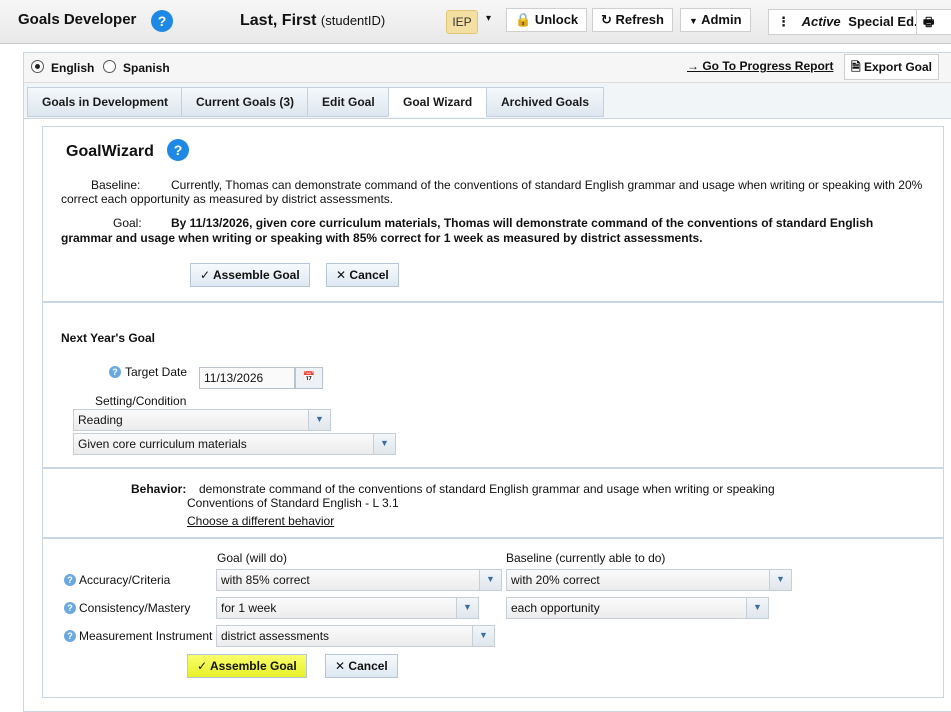 The image size is (951, 712). Describe the element at coordinates (637, 608) in the screenshot. I see `consistency-baseline-select: each opportunity ▼` at that location.